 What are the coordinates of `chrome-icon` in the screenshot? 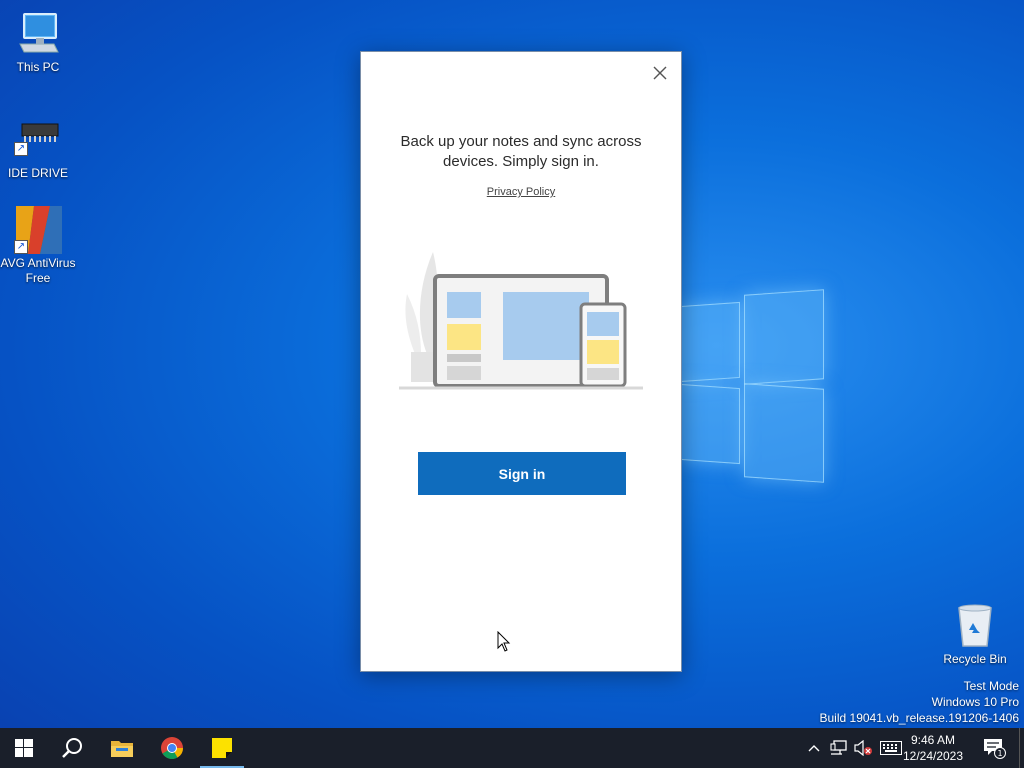 It's located at (172, 748).